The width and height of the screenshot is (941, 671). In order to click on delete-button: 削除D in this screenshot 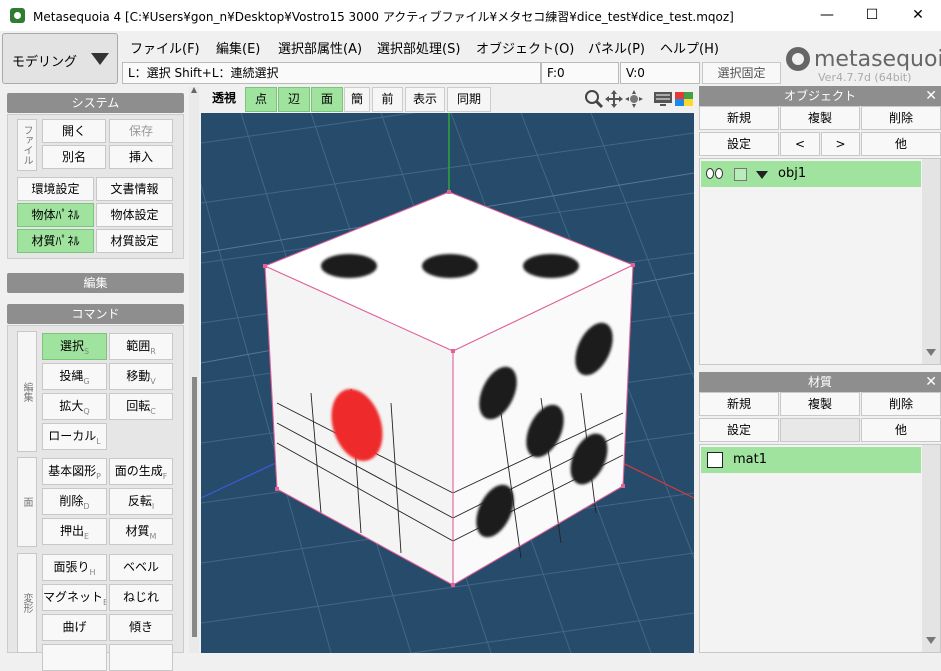, I will do `click(74, 501)`.